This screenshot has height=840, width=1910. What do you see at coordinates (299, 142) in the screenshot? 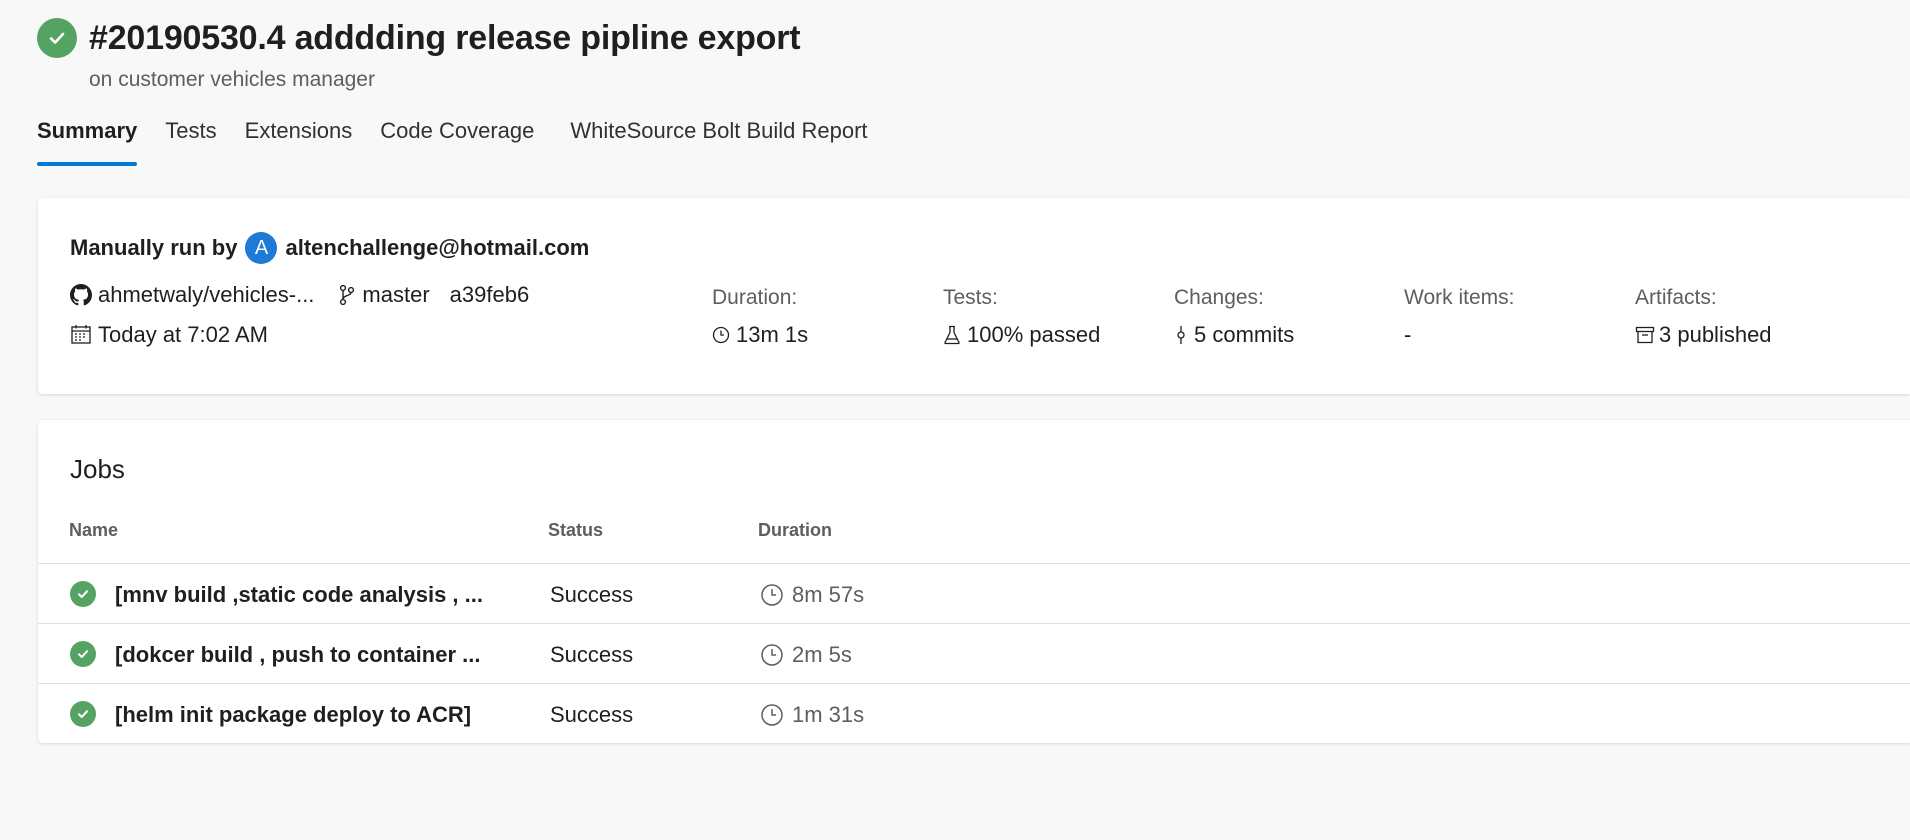
I see `tab-extensions: Extensions` at bounding box center [299, 142].